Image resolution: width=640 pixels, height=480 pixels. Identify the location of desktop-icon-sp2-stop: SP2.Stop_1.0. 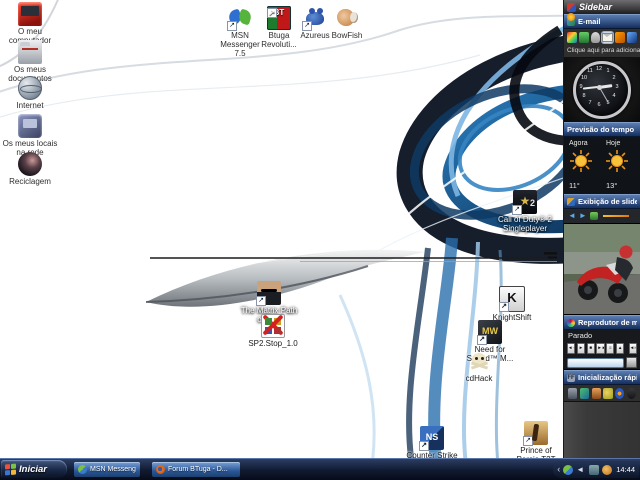
(273, 331).